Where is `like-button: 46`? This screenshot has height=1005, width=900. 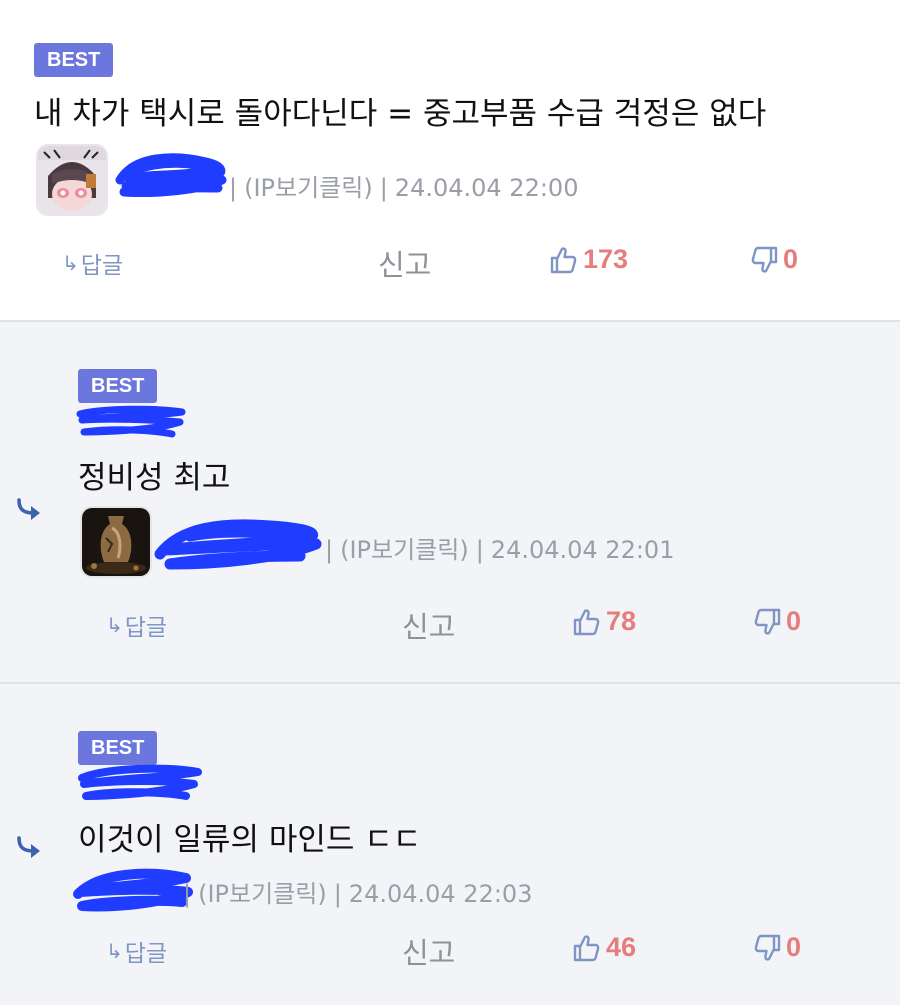 like-button: 46 is located at coordinates (604, 947).